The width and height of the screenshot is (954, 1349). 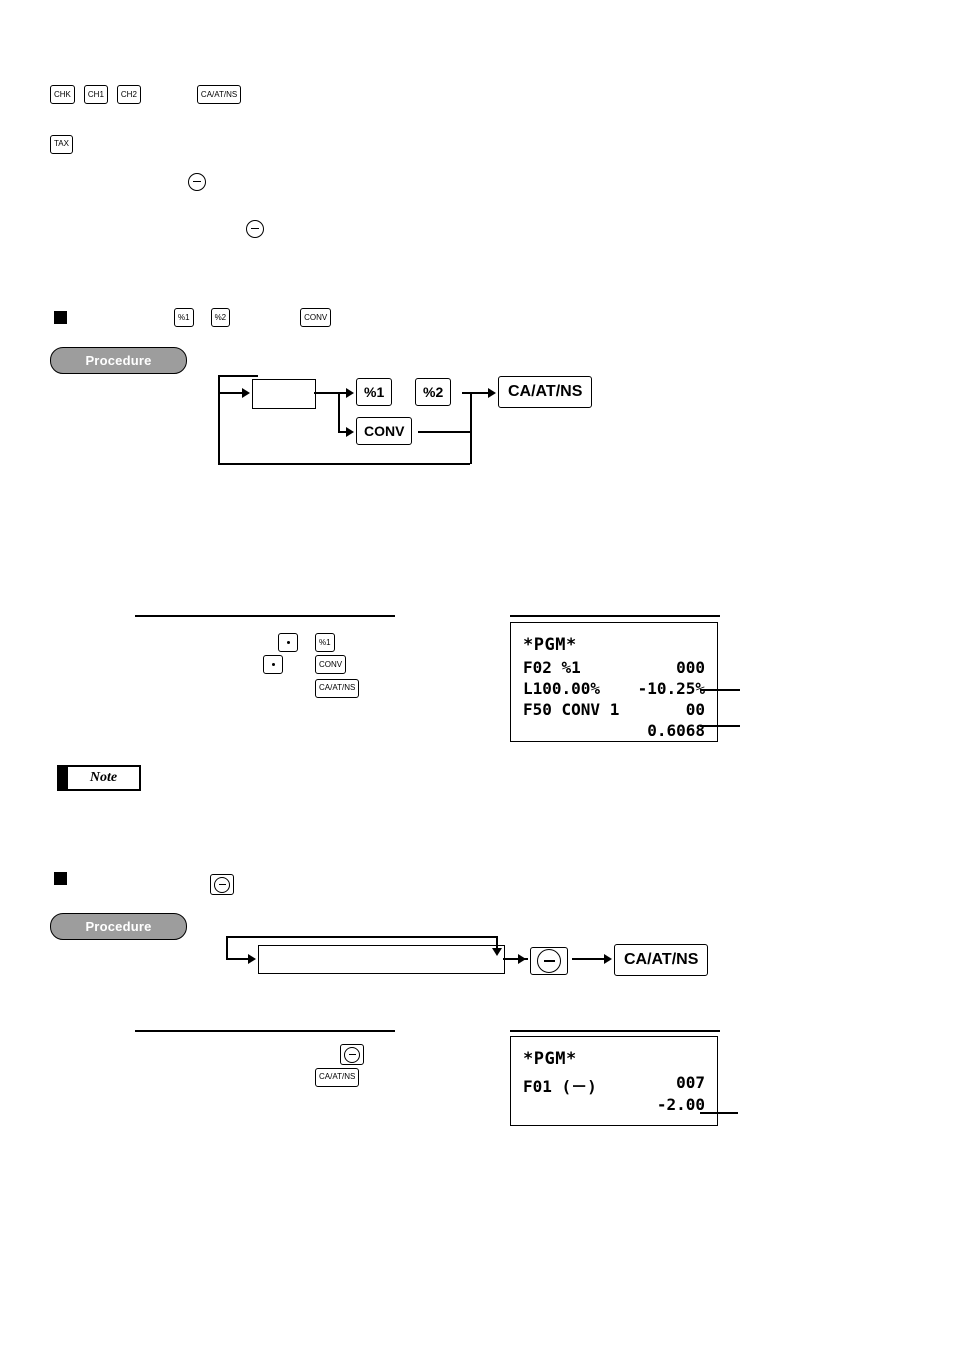 I want to click on section2-example-key-total: CA/AT/NS, so click(x=337, y=1076).